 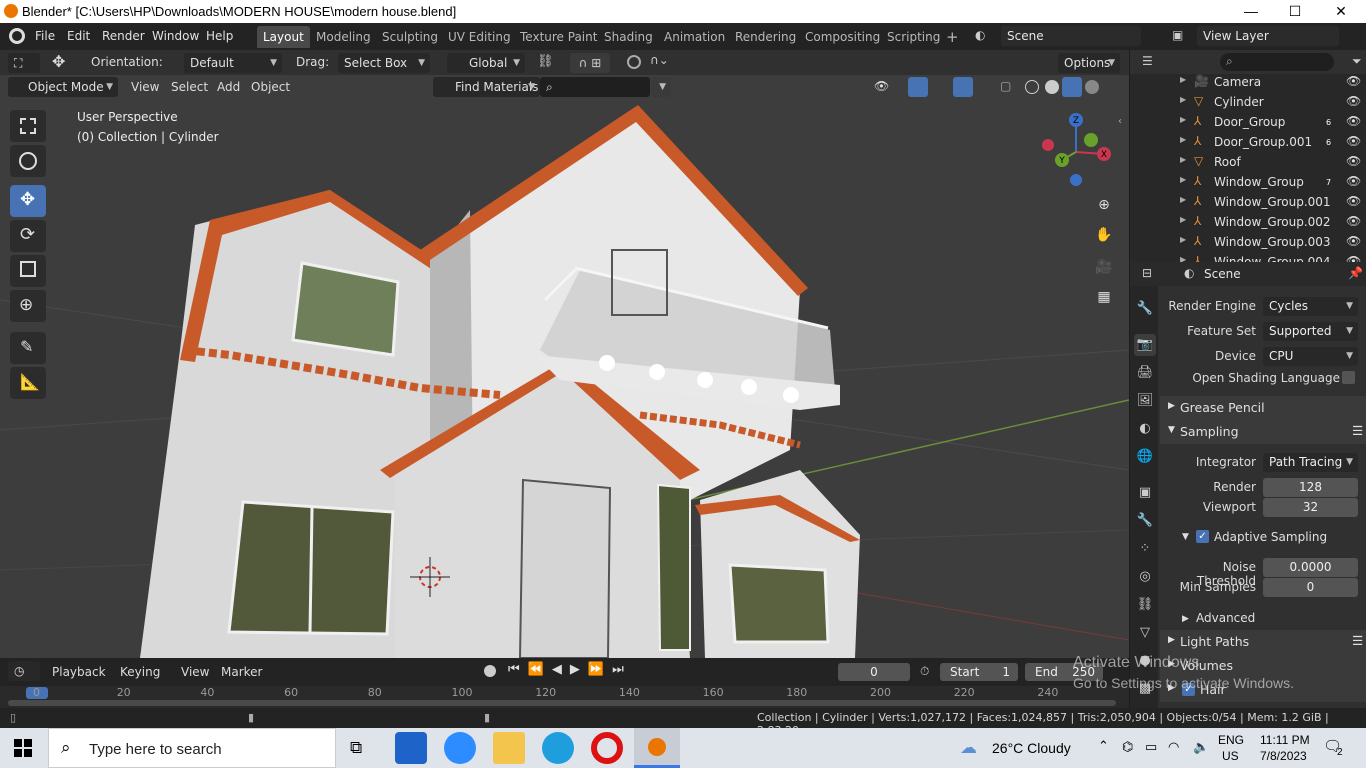 What do you see at coordinates (1145, 633) in the screenshot?
I see `data-tab-icon: ▽` at bounding box center [1145, 633].